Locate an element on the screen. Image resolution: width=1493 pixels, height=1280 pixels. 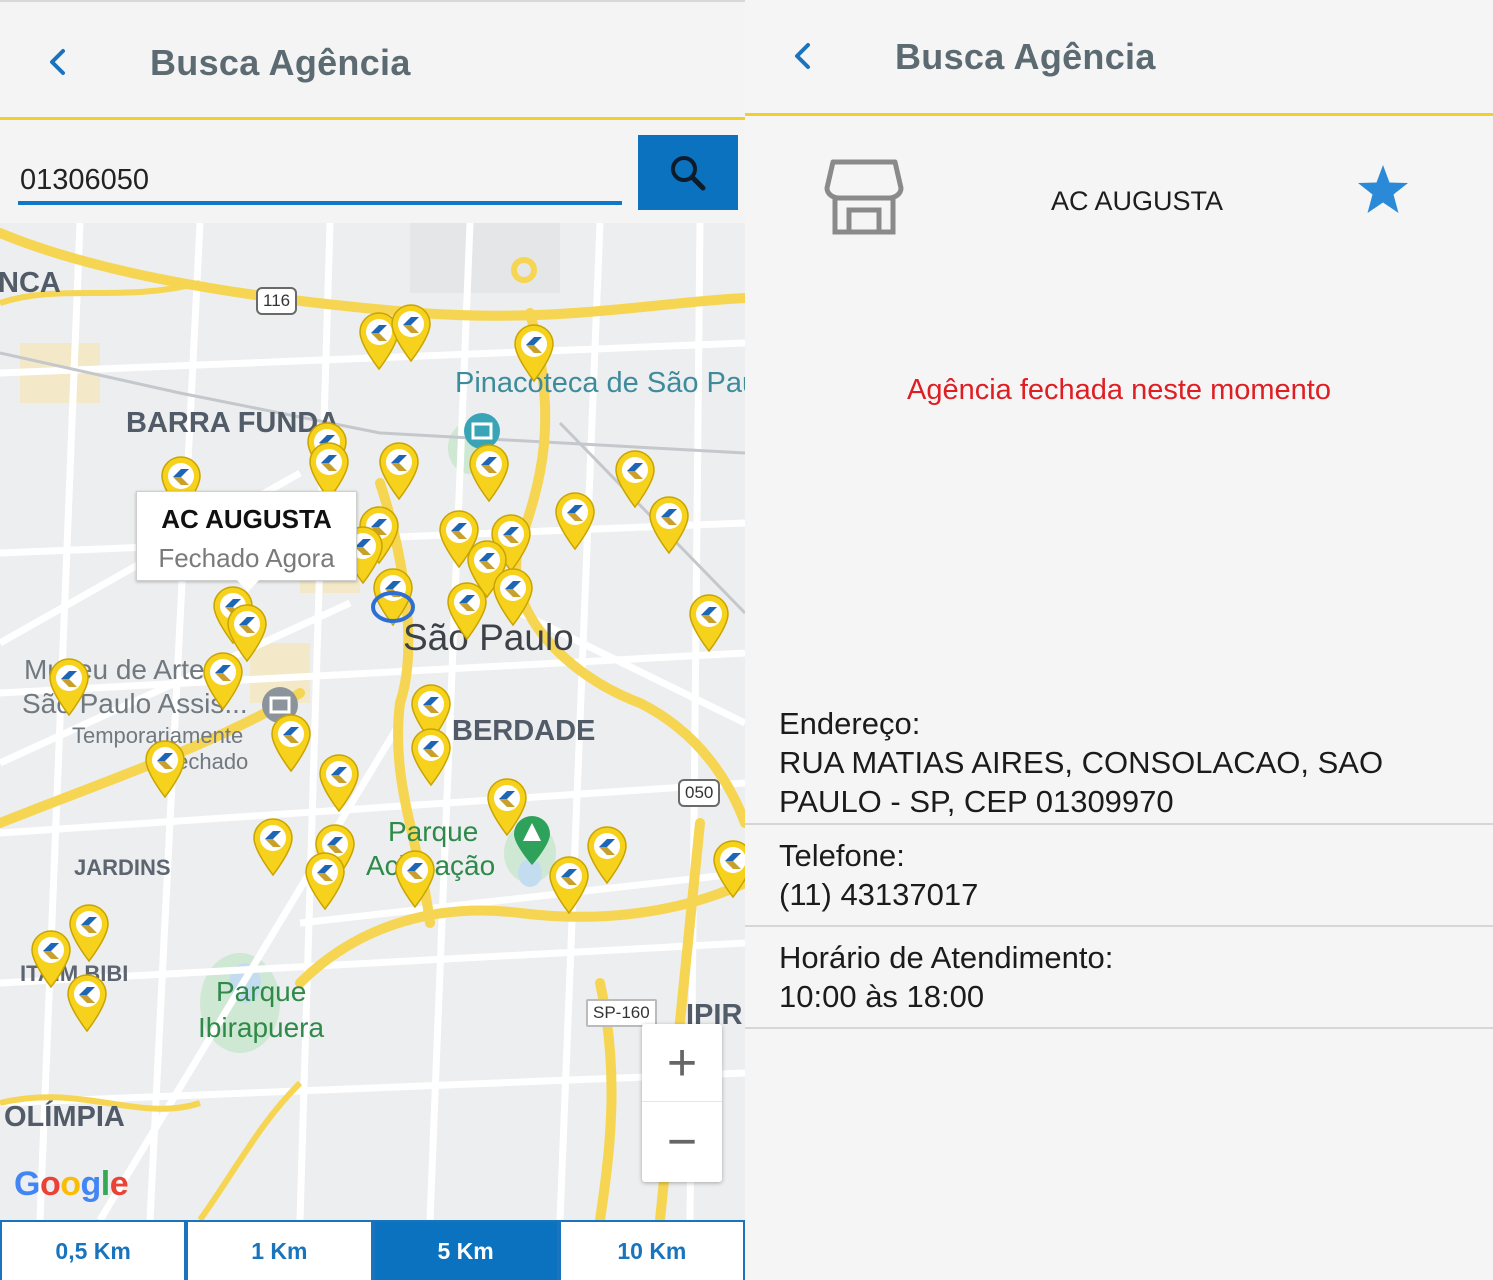
hours-section: Horário de Atendimento: 10:00 às 18:00 is located at coordinates (1119, 983).